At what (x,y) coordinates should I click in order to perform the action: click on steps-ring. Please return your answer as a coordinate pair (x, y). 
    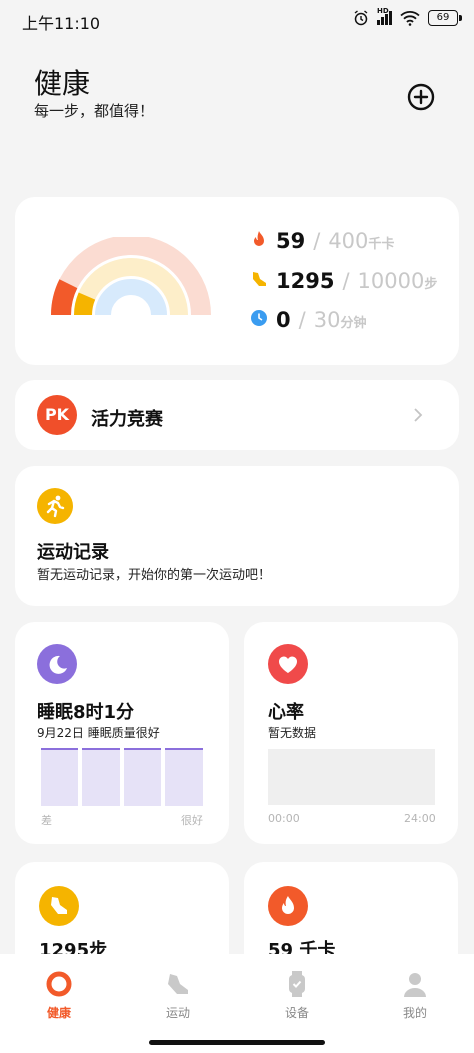
    Looking at the image, I should click on (85, 304).